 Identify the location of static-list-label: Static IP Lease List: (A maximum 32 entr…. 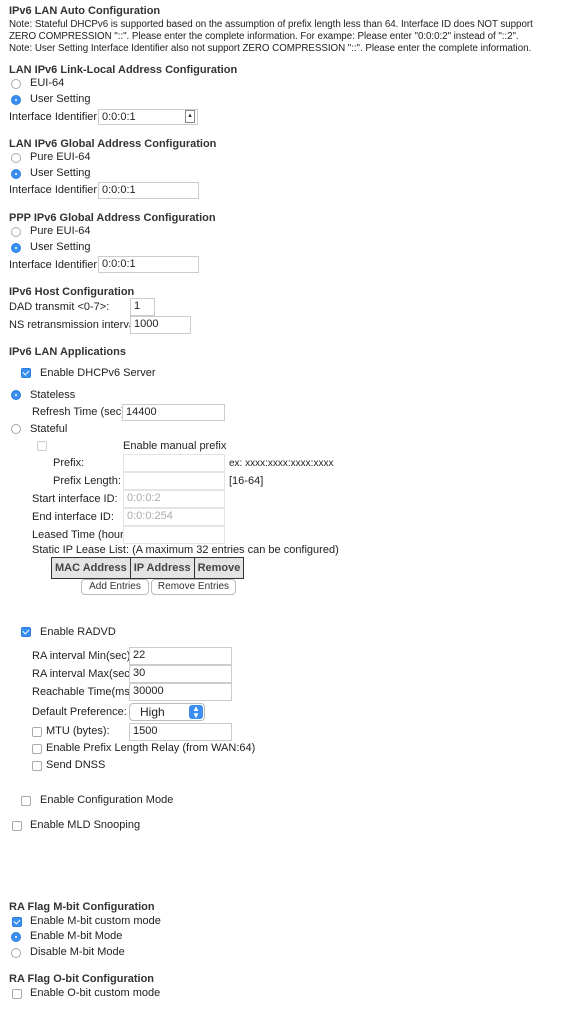
(185, 550).